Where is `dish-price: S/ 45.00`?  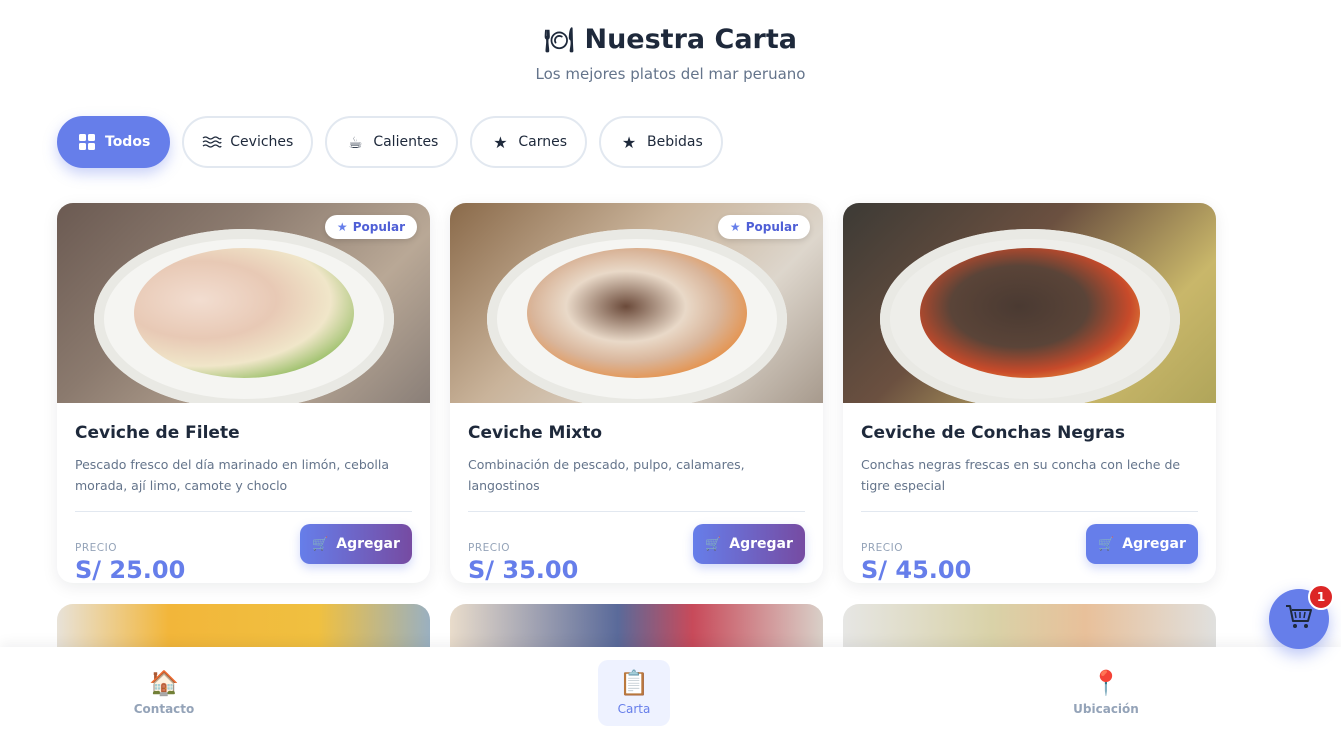
dish-price: S/ 45.00 is located at coordinates (916, 569).